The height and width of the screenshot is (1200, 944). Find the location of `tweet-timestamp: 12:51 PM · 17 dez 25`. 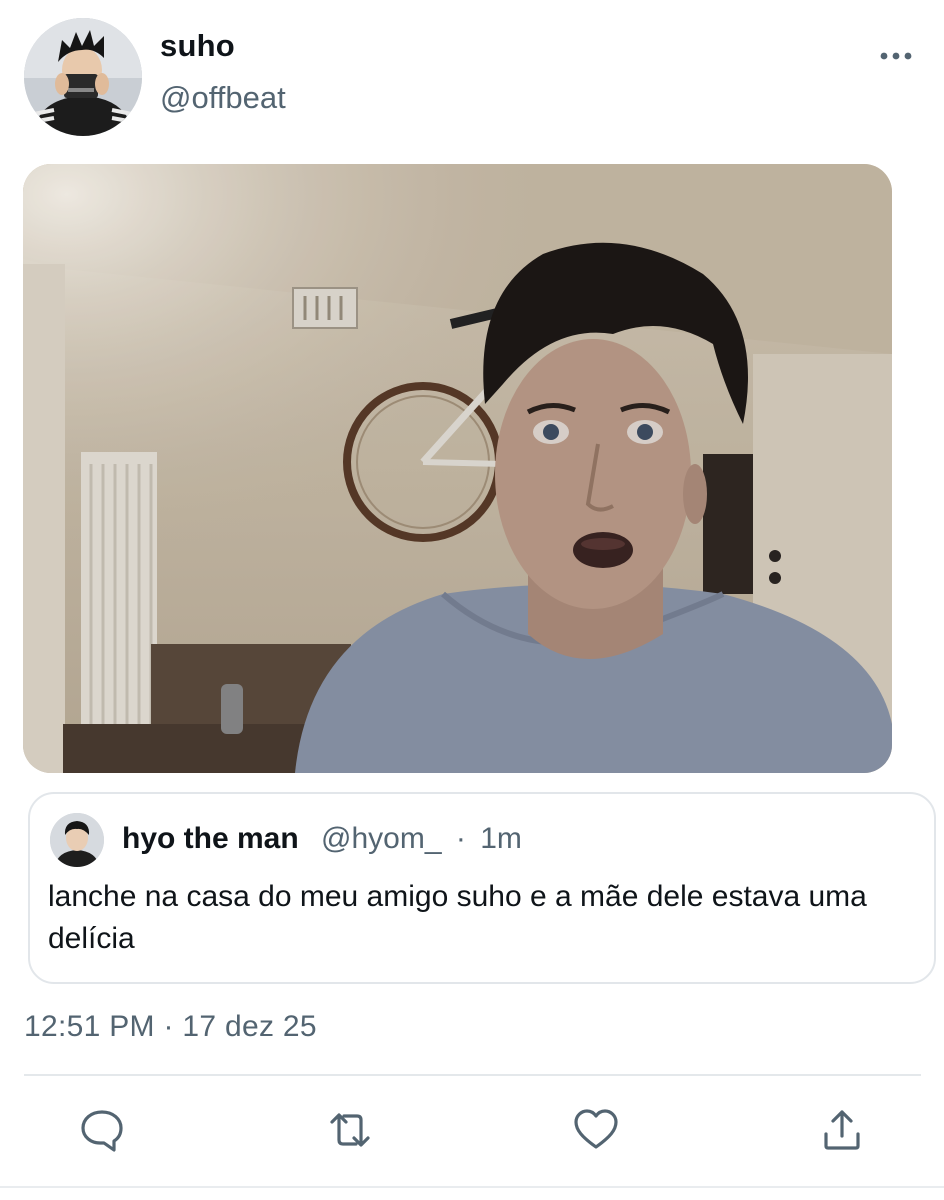

tweet-timestamp: 12:51 PM · 17 dez 25 is located at coordinates (170, 1027).